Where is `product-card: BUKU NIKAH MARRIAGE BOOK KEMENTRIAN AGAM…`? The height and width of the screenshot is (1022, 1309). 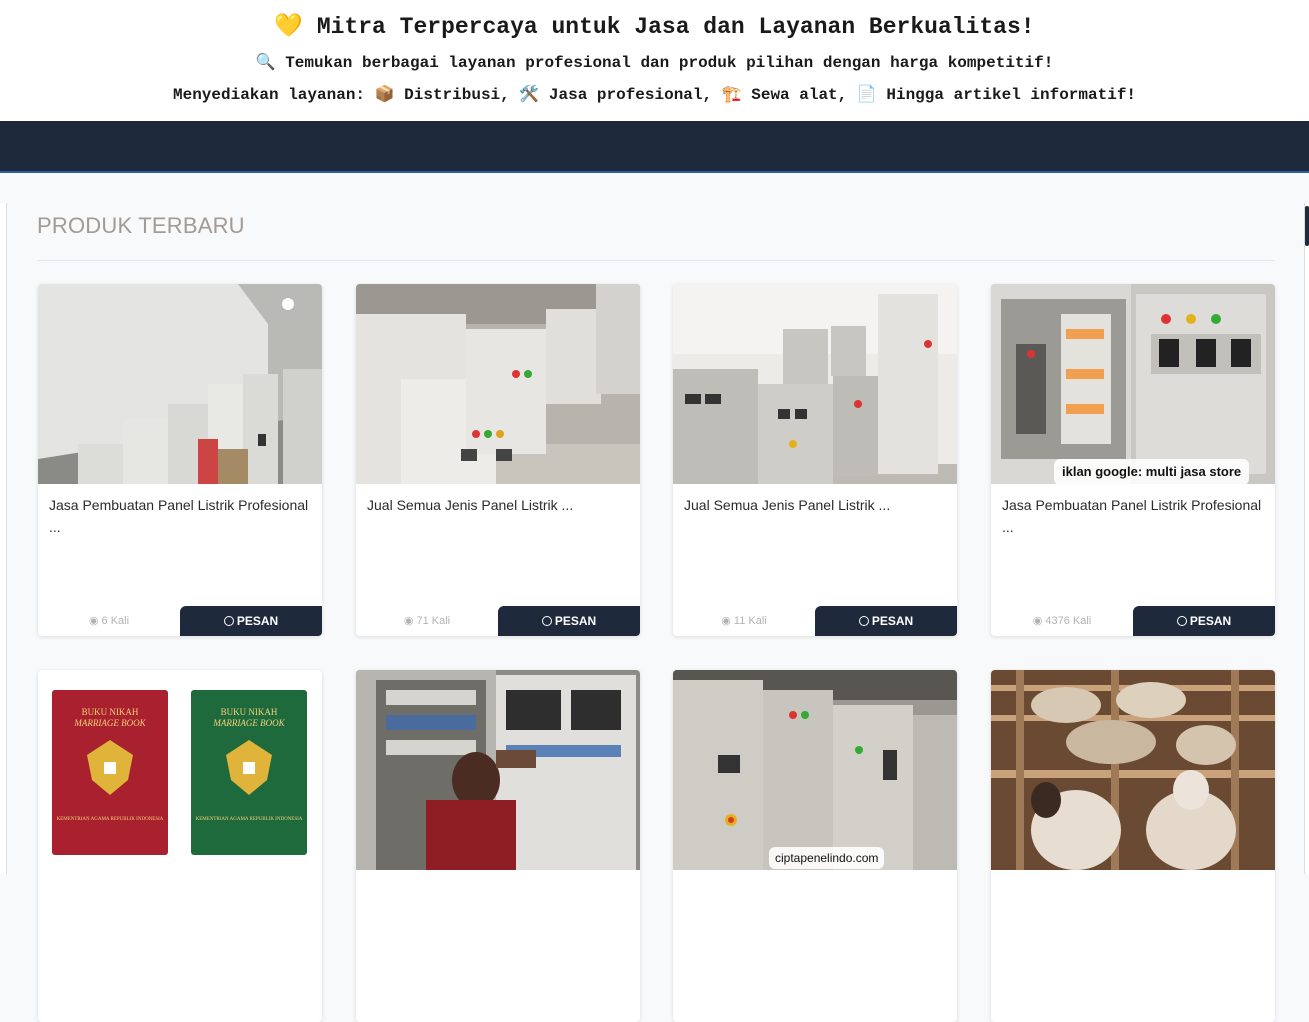
product-card: BUKU NIKAH MARRIAGE BOOK KEMENTRIAN AGAM… is located at coordinates (180, 846).